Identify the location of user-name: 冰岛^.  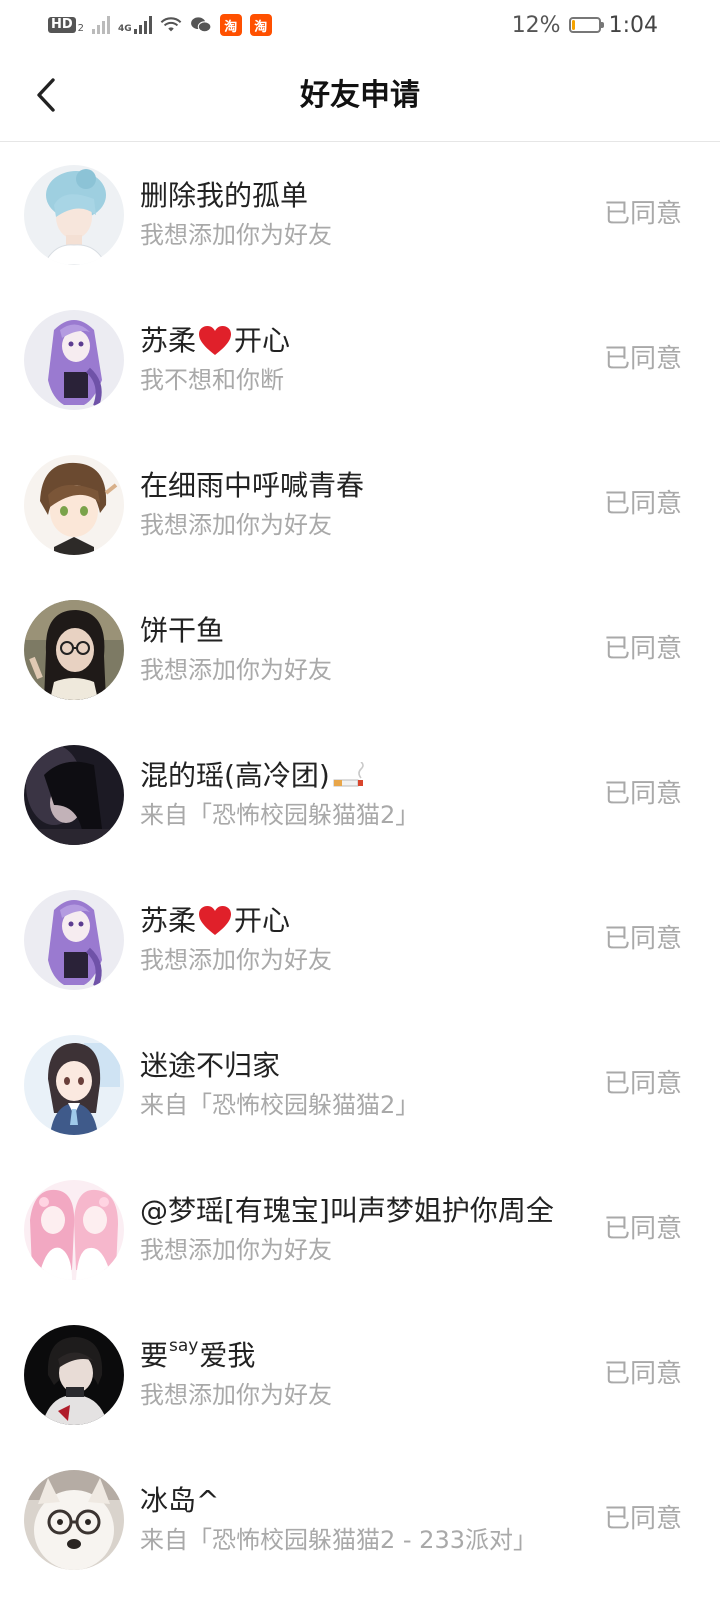
(365, 1501).